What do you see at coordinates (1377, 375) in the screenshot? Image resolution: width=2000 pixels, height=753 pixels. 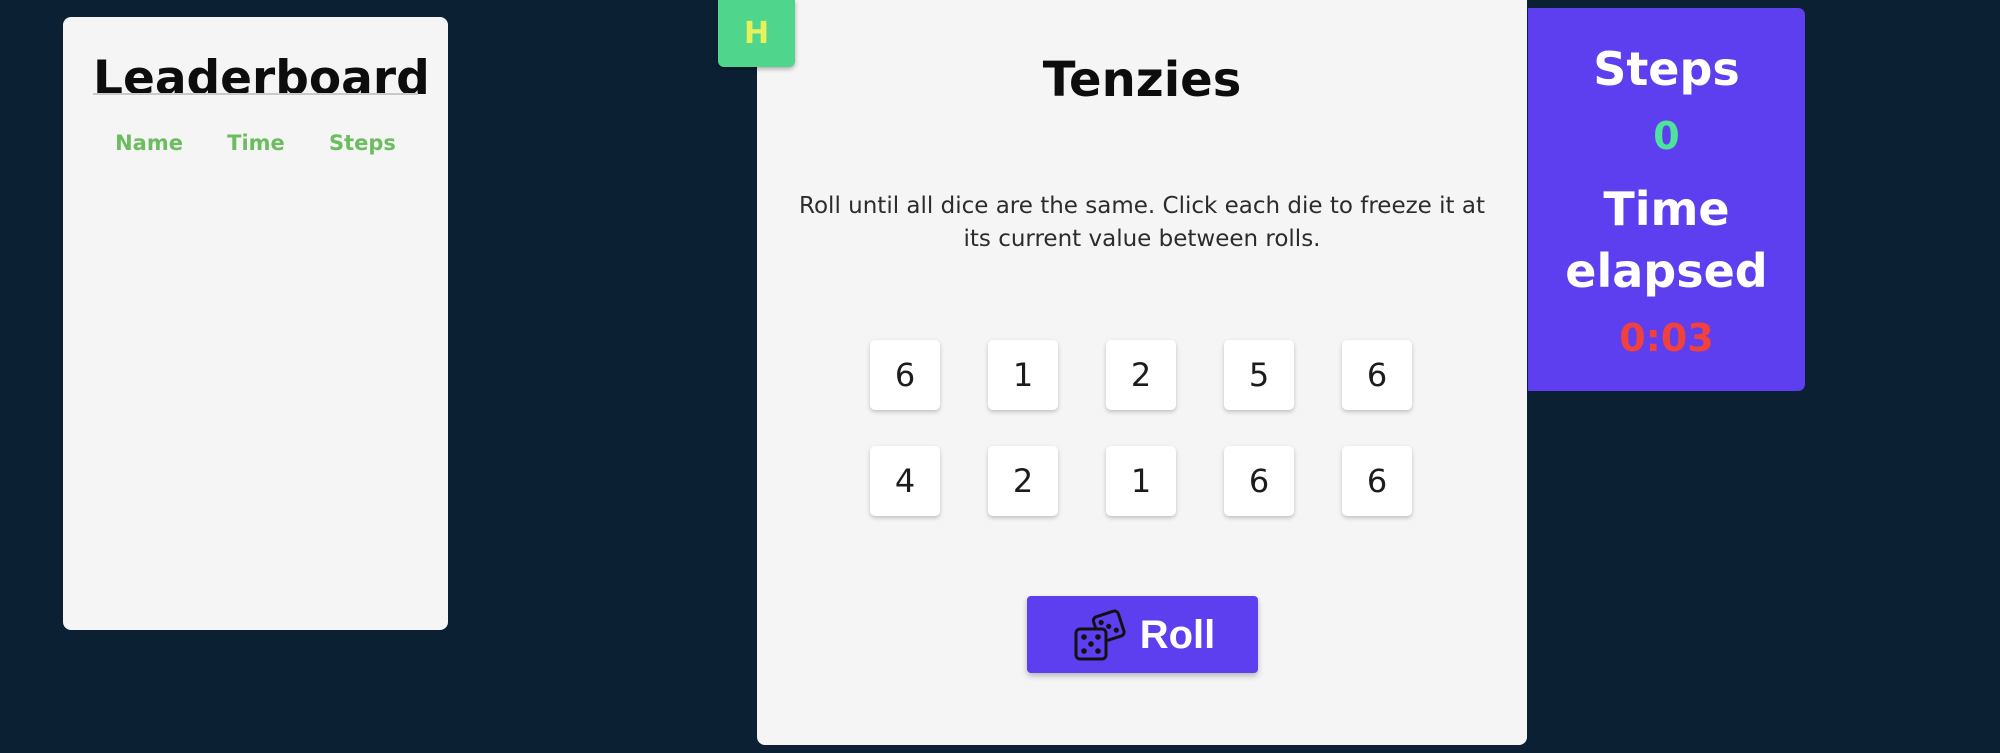 I see `die-5: 6` at bounding box center [1377, 375].